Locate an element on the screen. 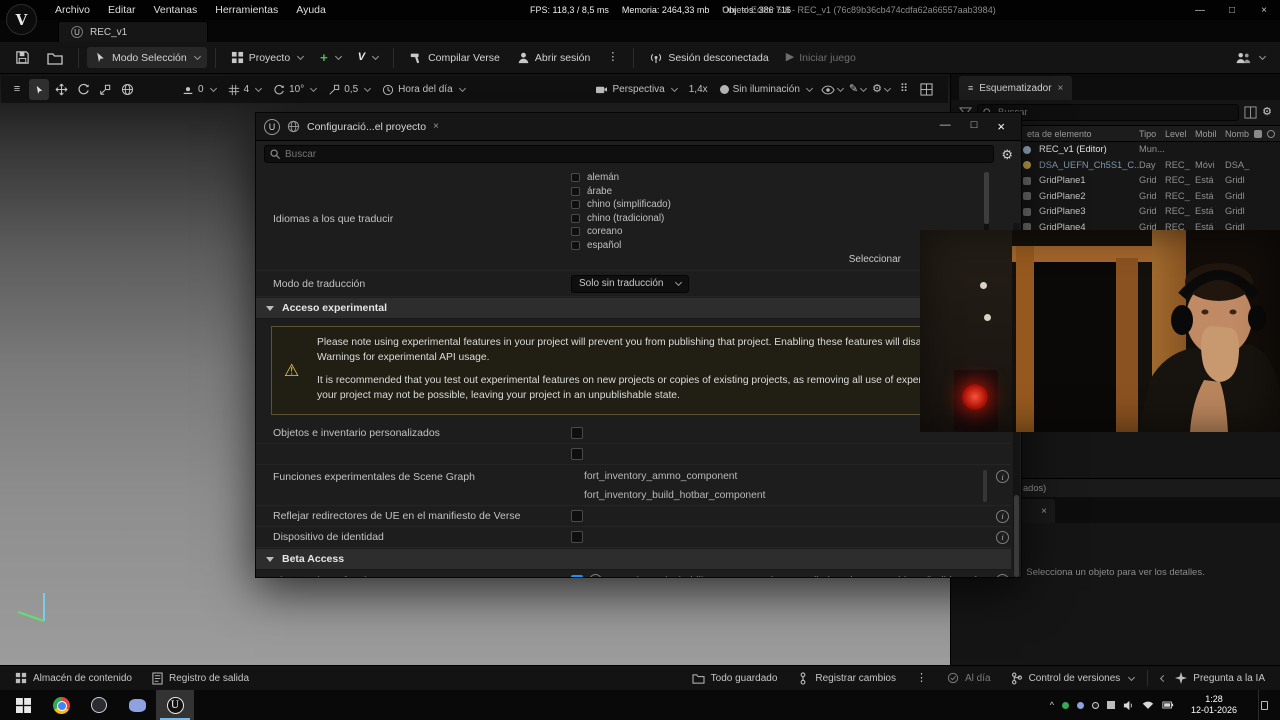  battery-icon is located at coordinates (1168, 705).